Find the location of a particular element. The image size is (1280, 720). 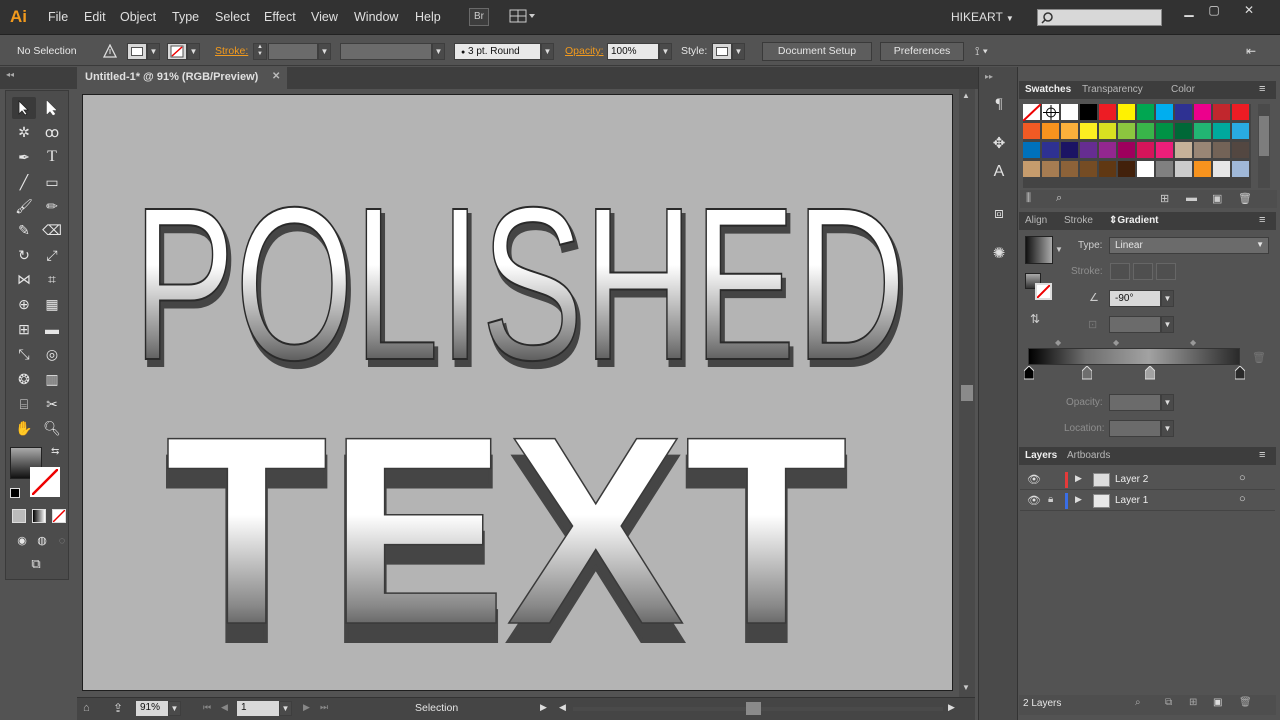

gradient-stroke-swatch is located at coordinates (1043, 291).